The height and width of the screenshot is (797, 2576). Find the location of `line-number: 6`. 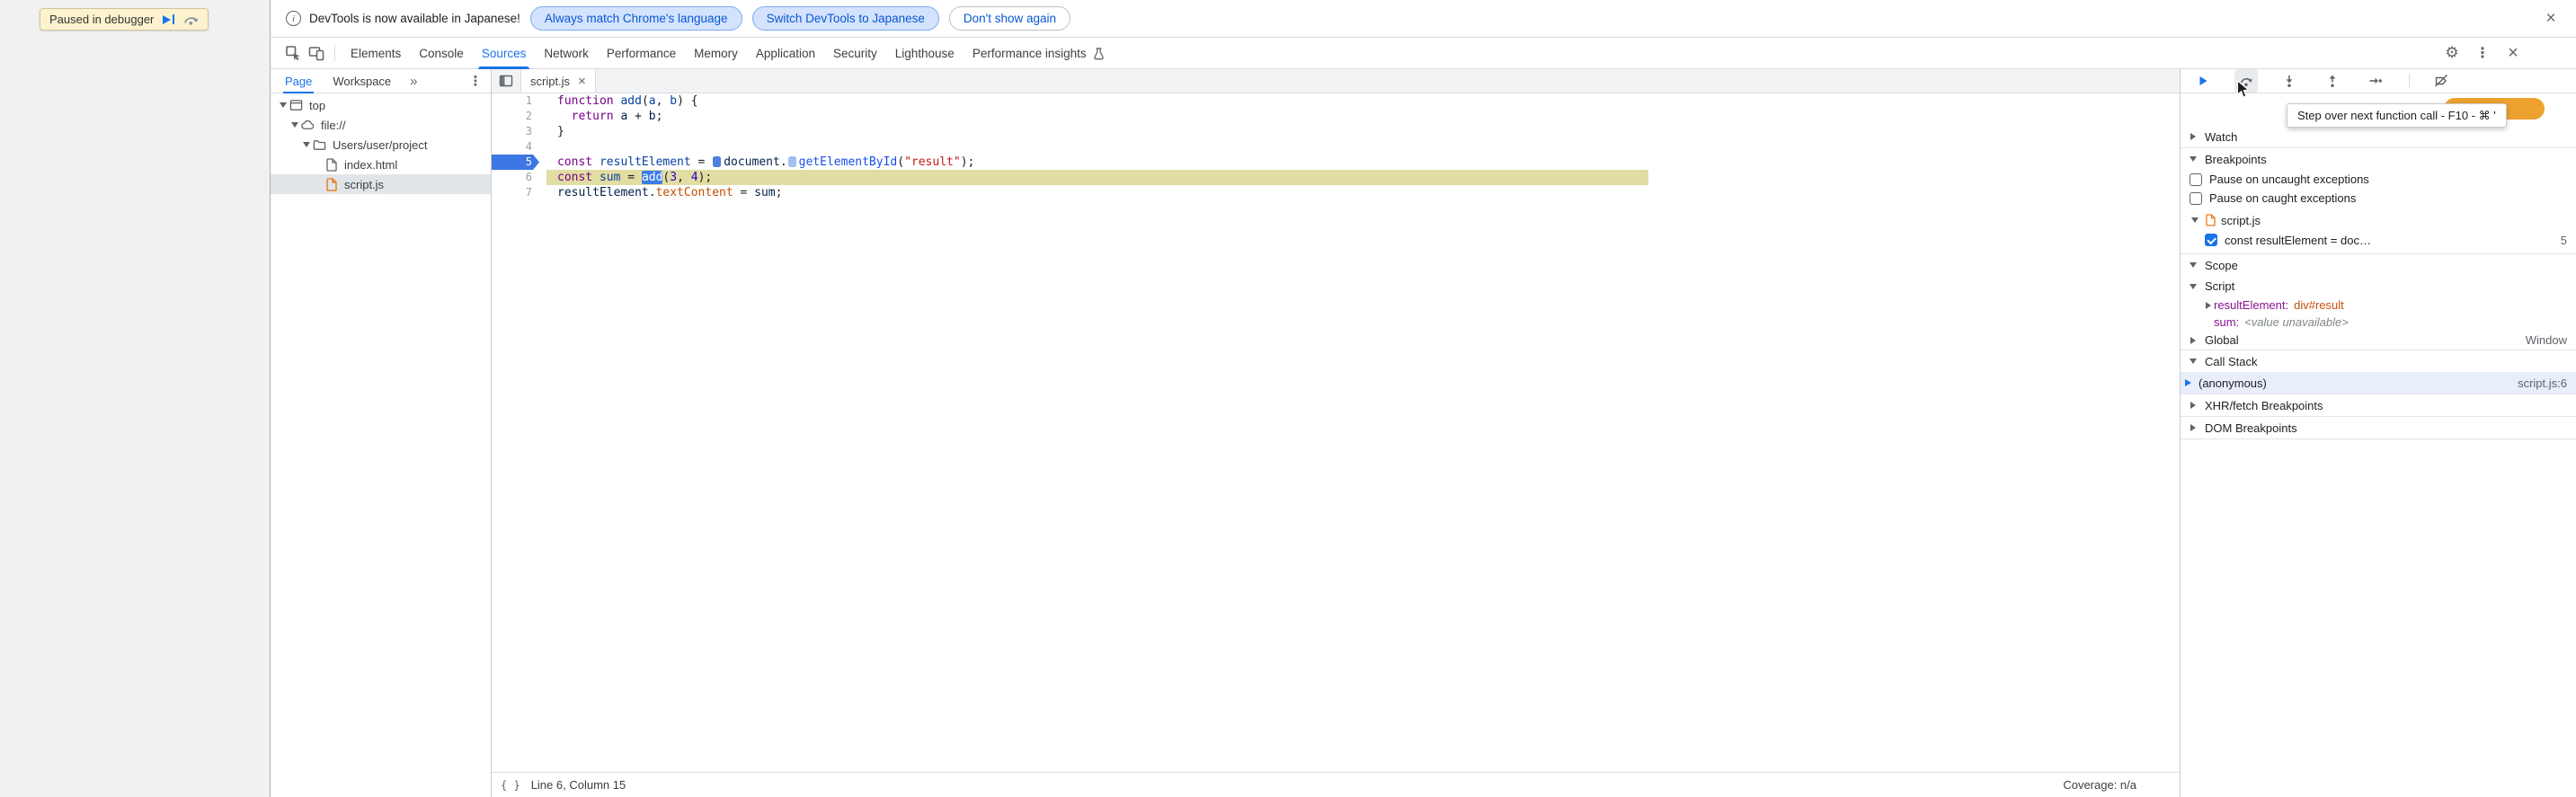

line-number: 6 is located at coordinates (515, 177).